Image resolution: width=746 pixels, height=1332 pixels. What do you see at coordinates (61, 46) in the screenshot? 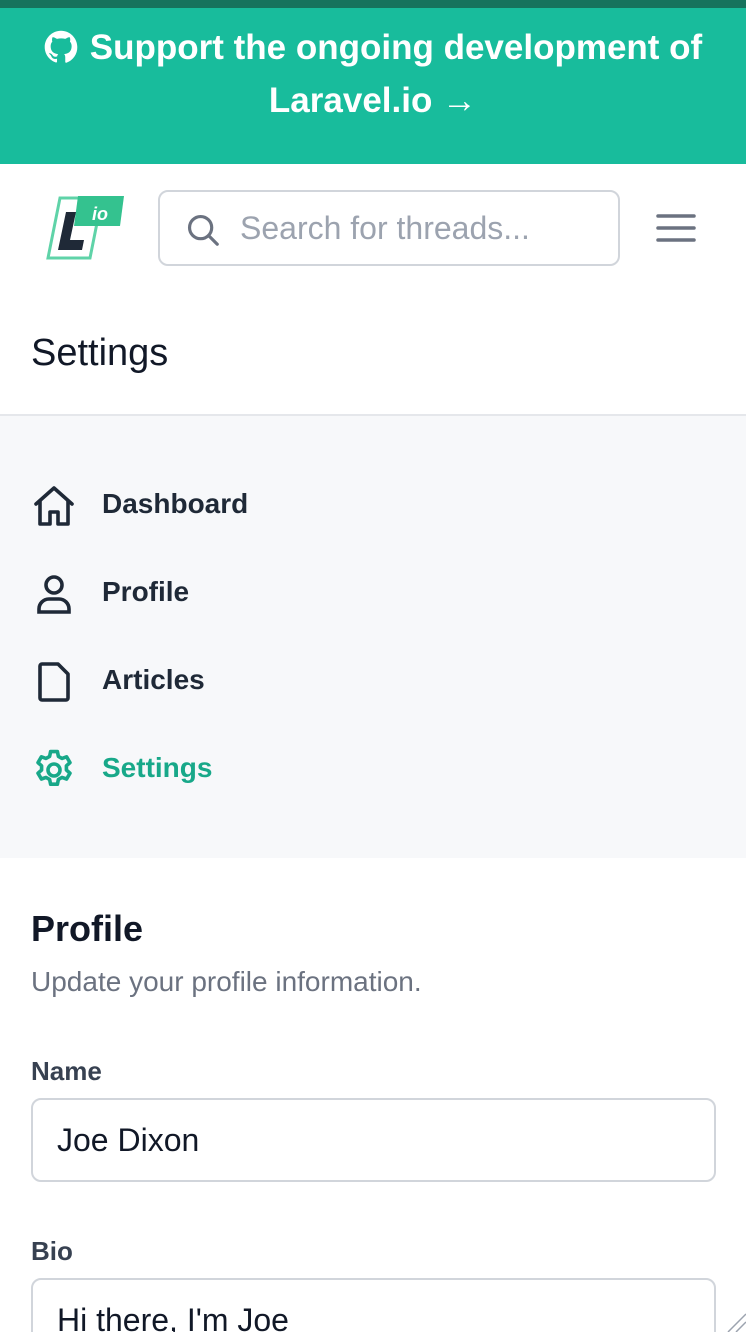
I see `github-icon` at bounding box center [61, 46].